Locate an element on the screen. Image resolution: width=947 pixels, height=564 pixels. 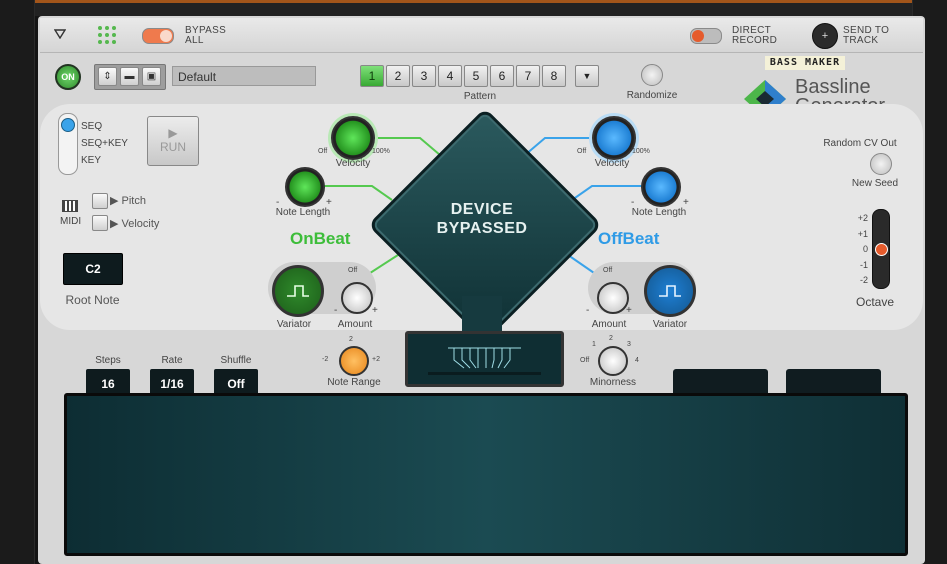
offbeat-velocity-max: 100% is located at coordinates (641, 151).